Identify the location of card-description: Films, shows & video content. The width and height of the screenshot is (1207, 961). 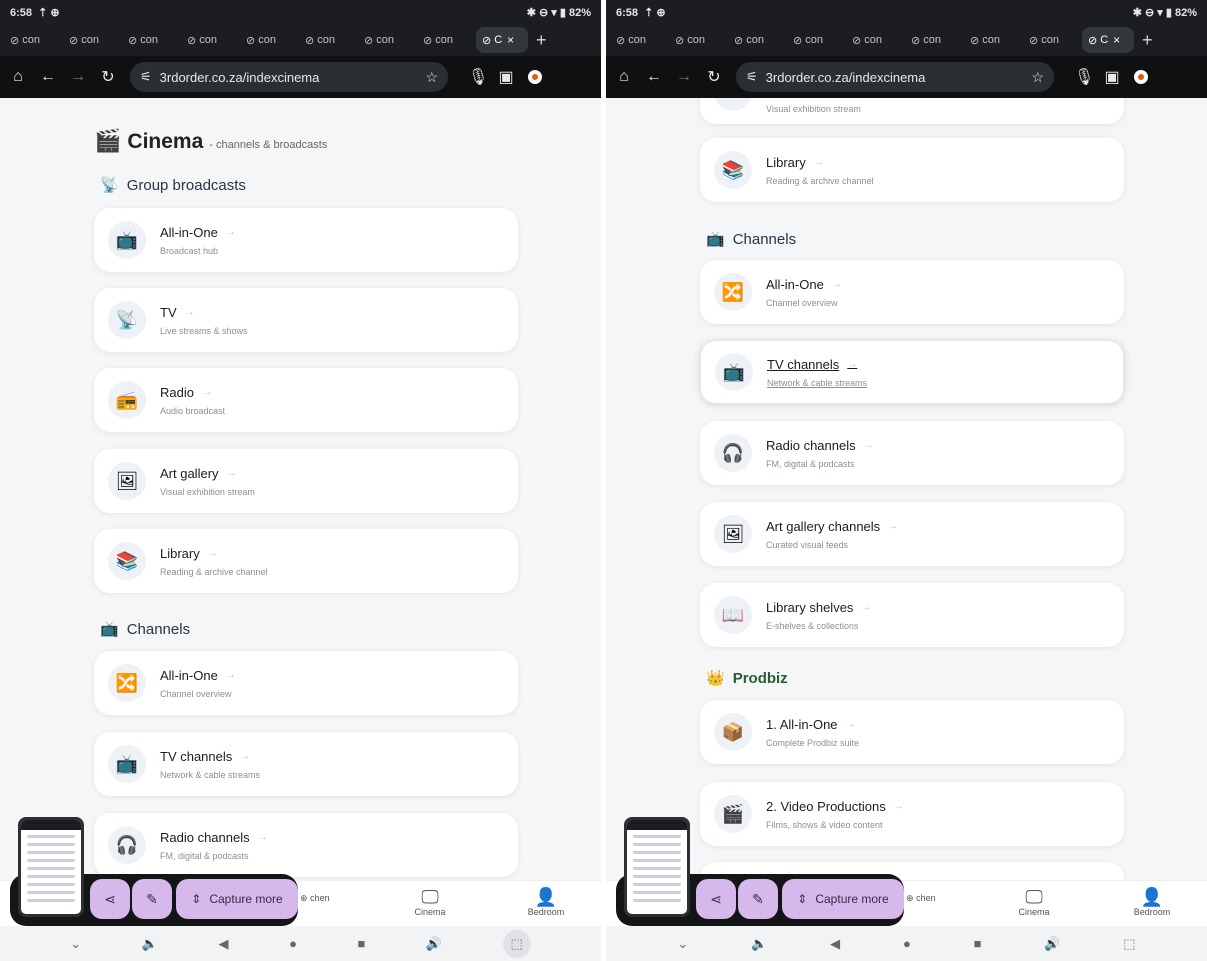
(824, 824).